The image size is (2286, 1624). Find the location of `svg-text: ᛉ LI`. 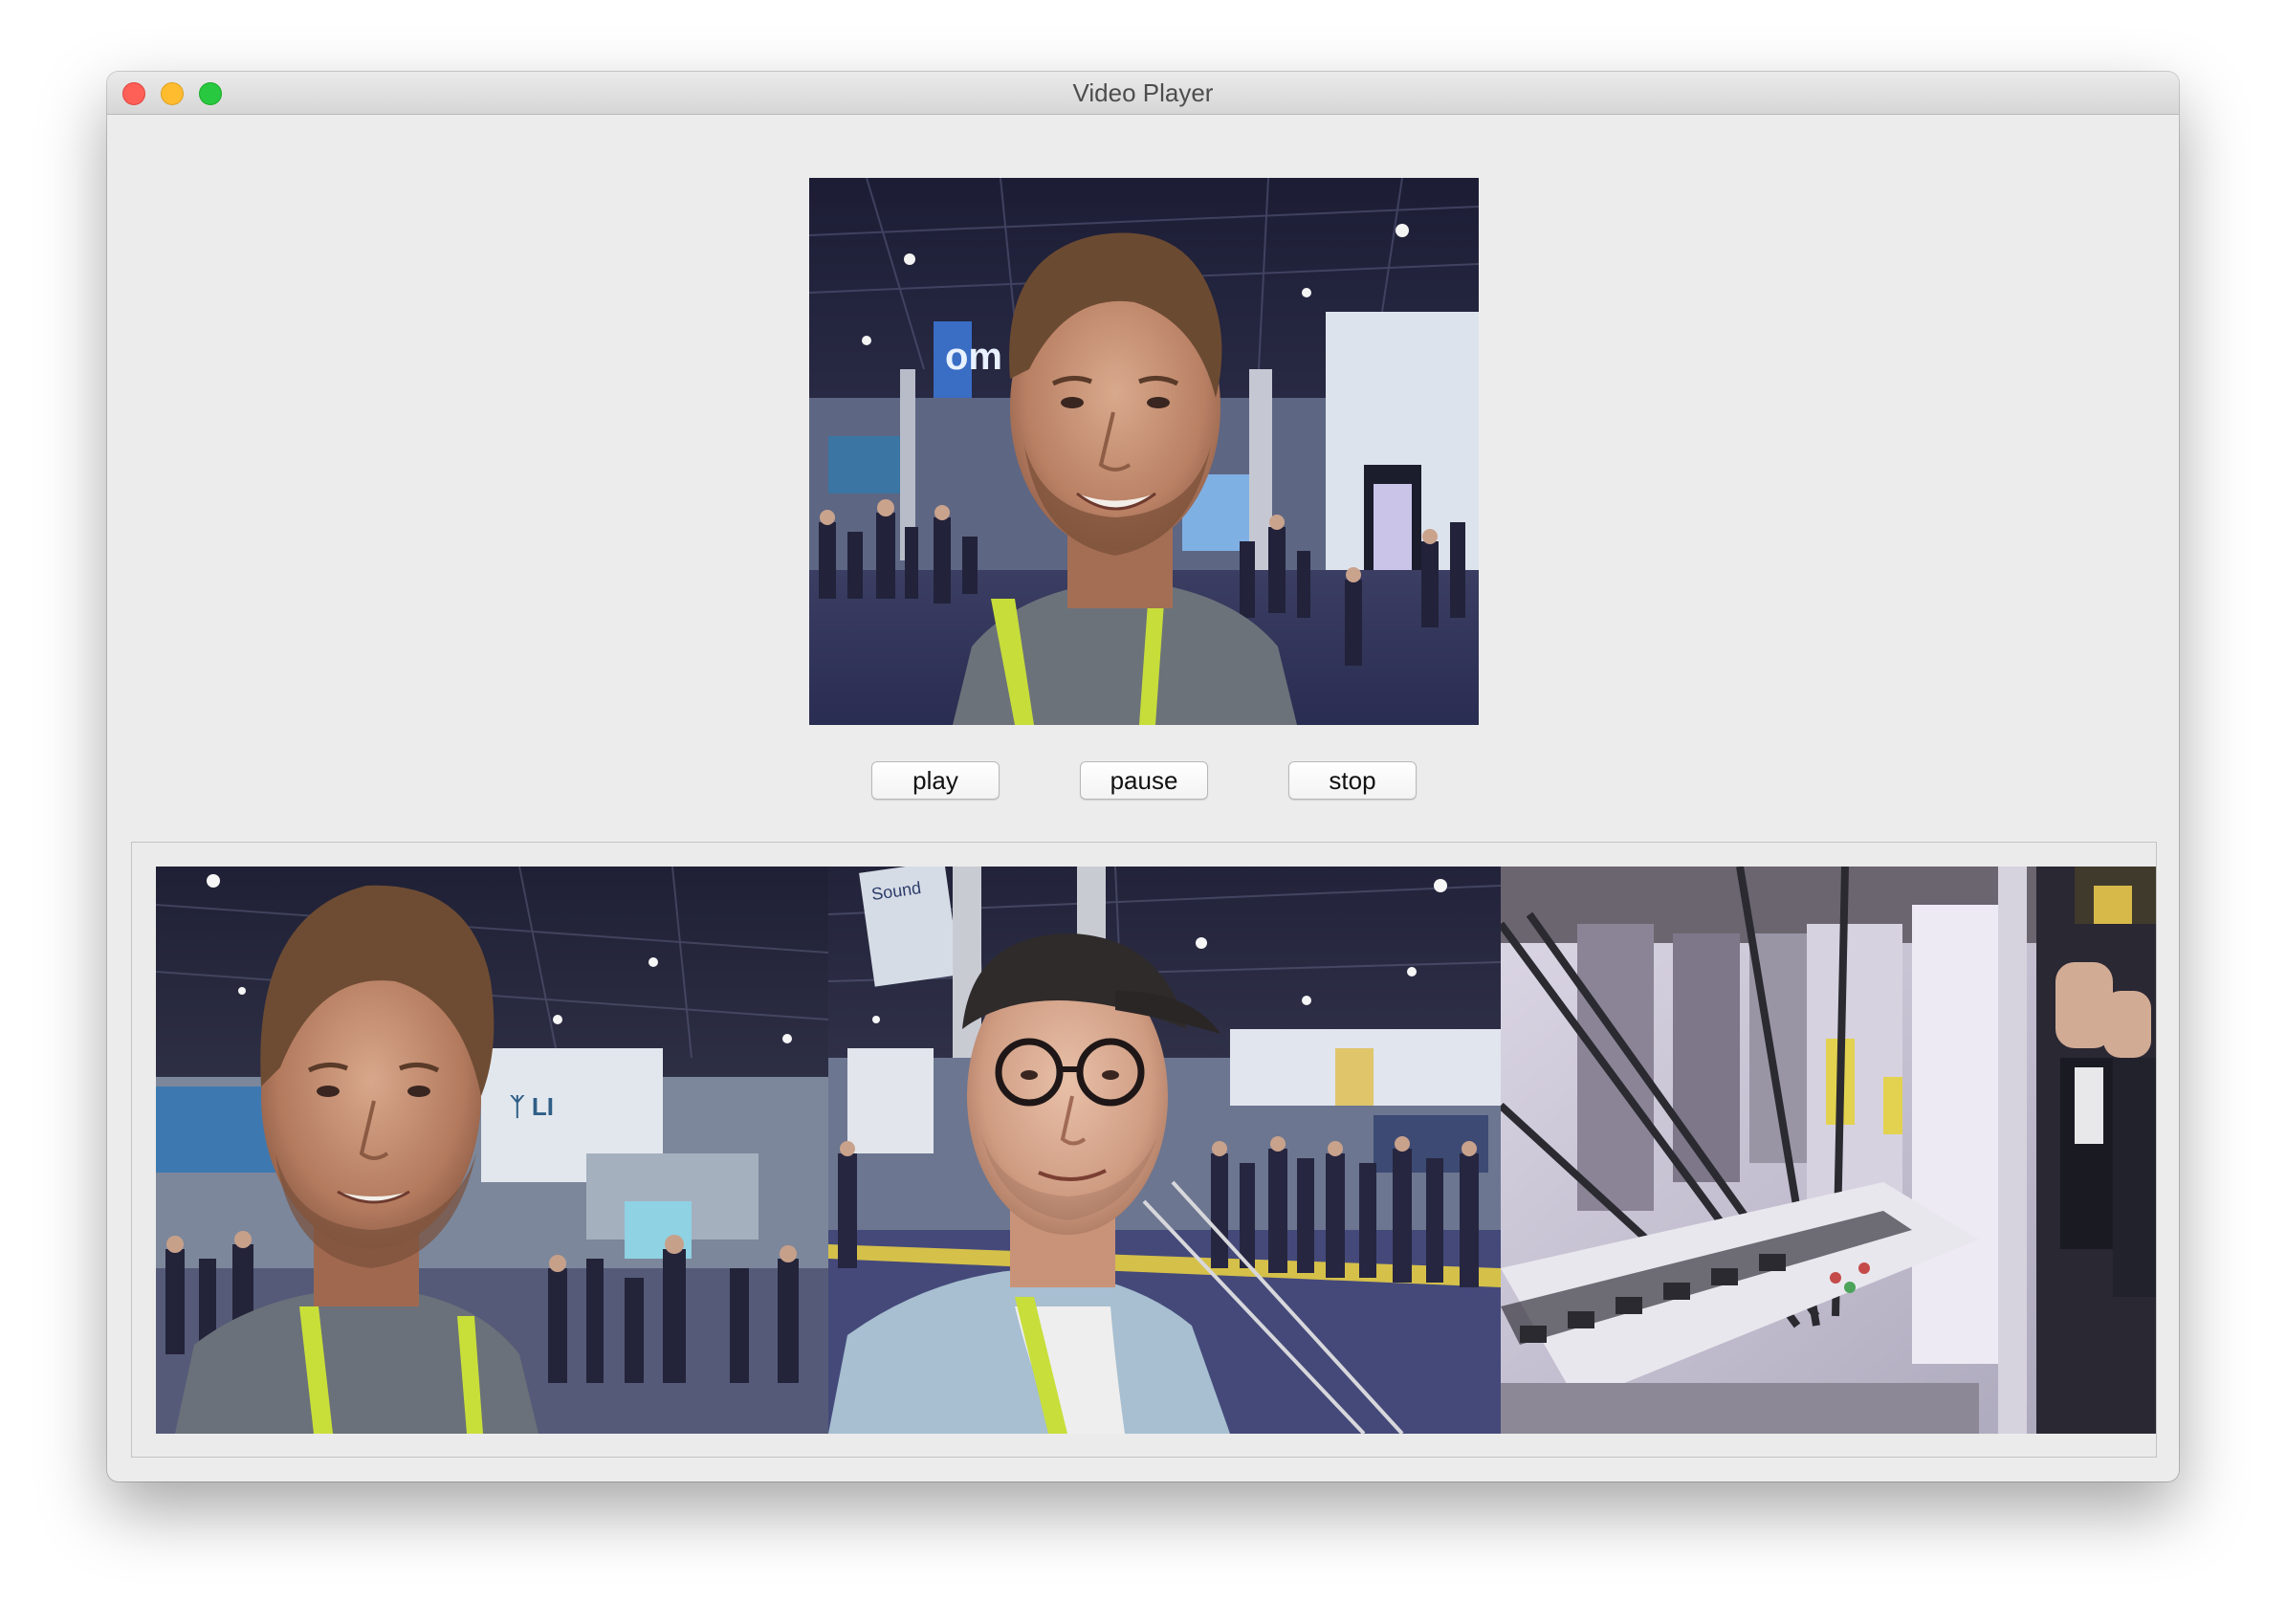

svg-text: ᛉ LI is located at coordinates (532, 1107).